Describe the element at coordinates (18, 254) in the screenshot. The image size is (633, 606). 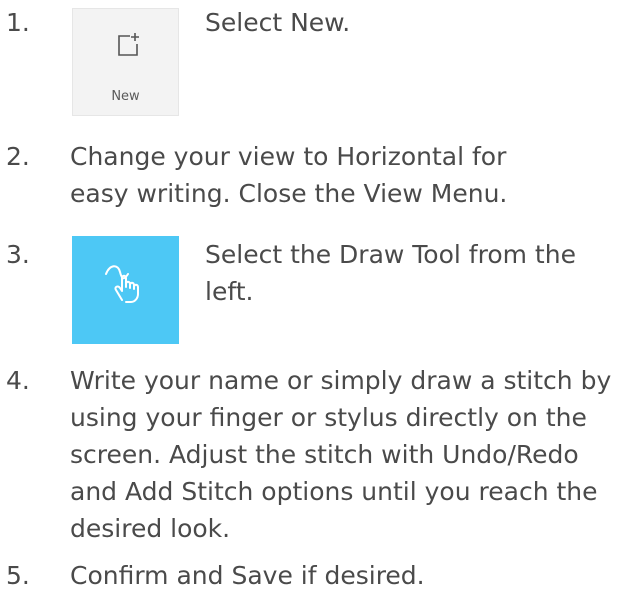
I see `step-number: 3.` at that location.